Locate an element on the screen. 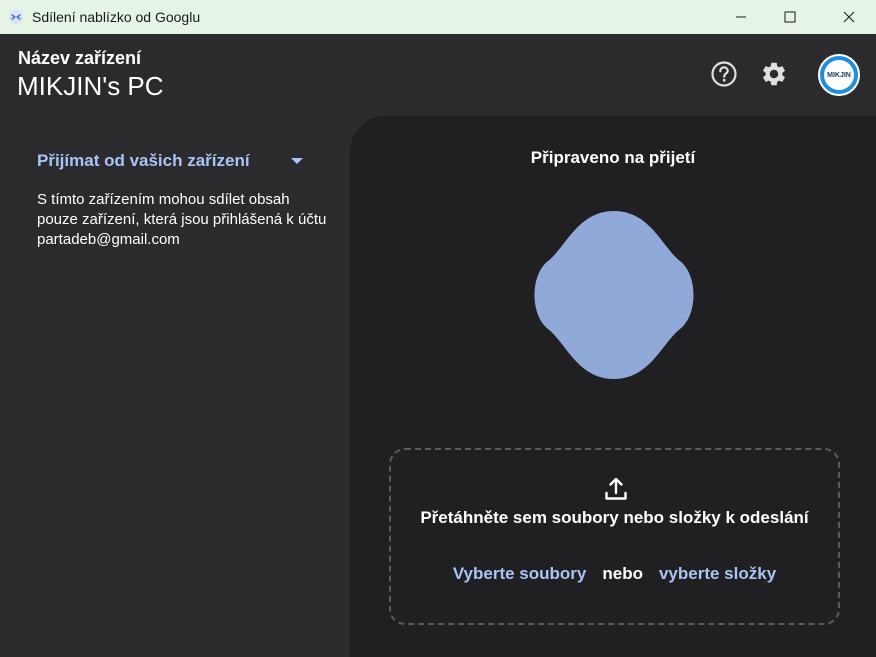 The width and height of the screenshot is (876, 657). close-button is located at coordinates (849, 17).